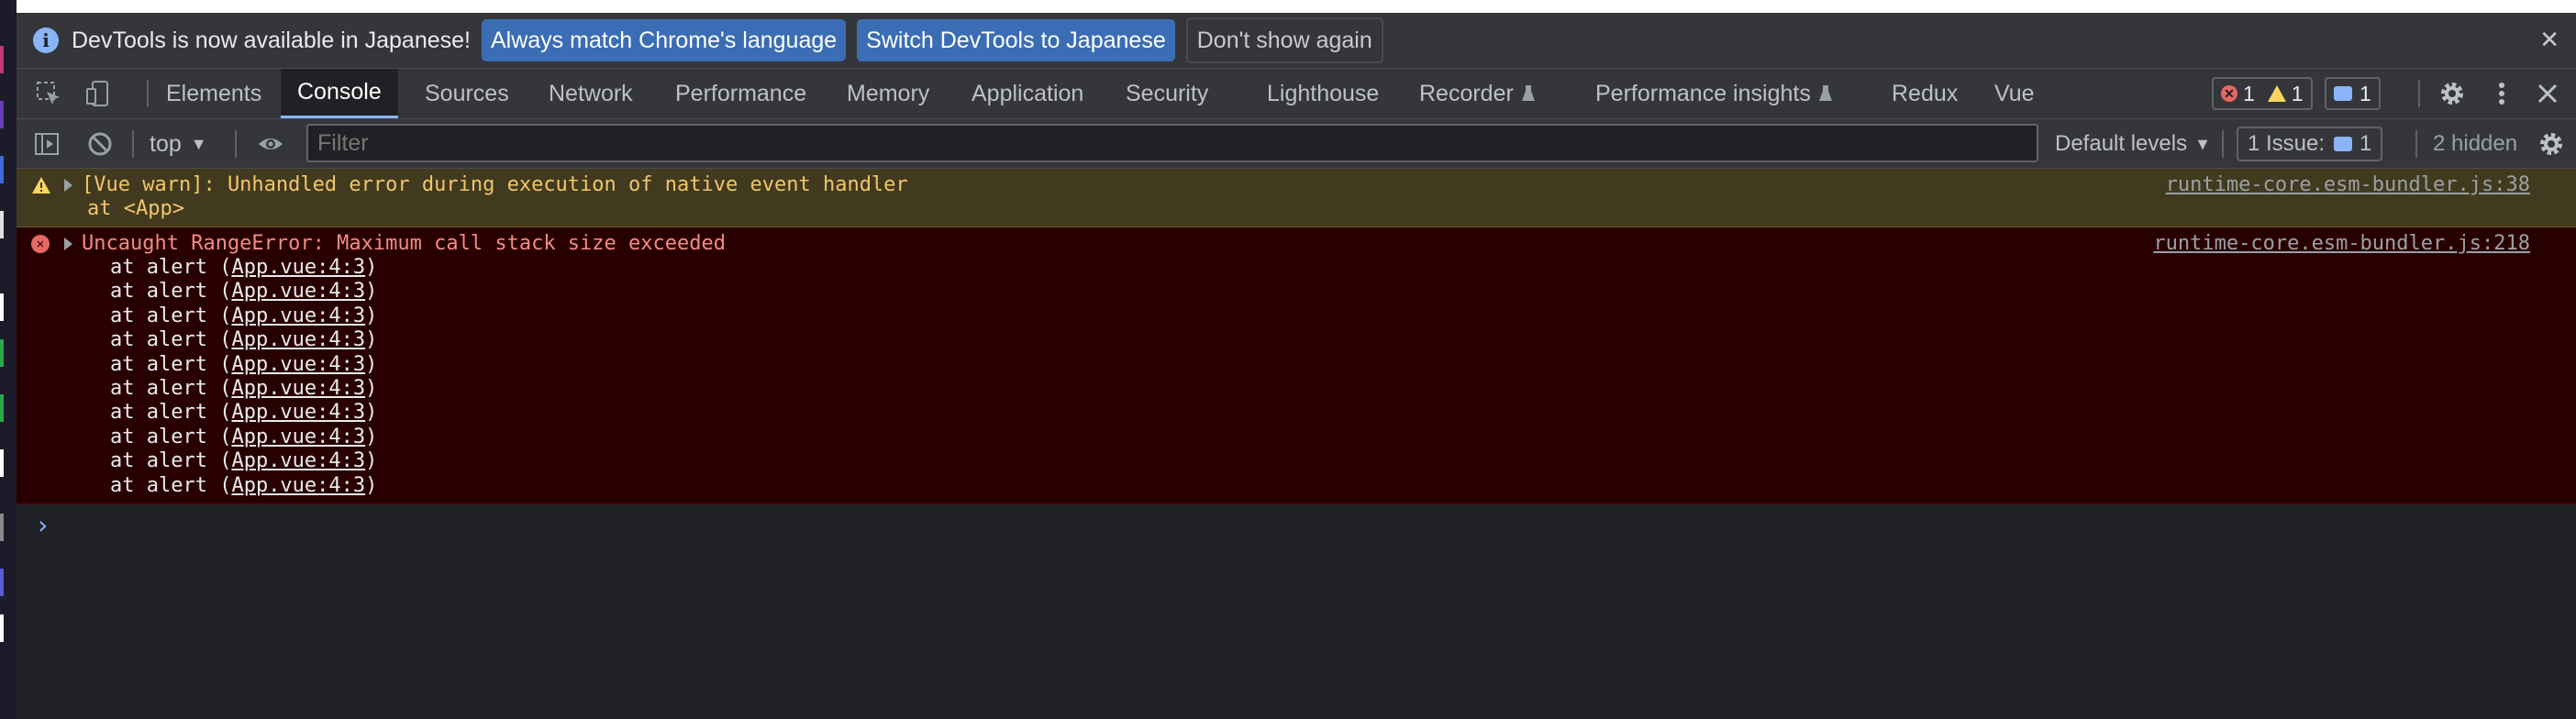 This screenshot has width=2576, height=719. I want to click on tab-memory: Memory, so click(888, 94).